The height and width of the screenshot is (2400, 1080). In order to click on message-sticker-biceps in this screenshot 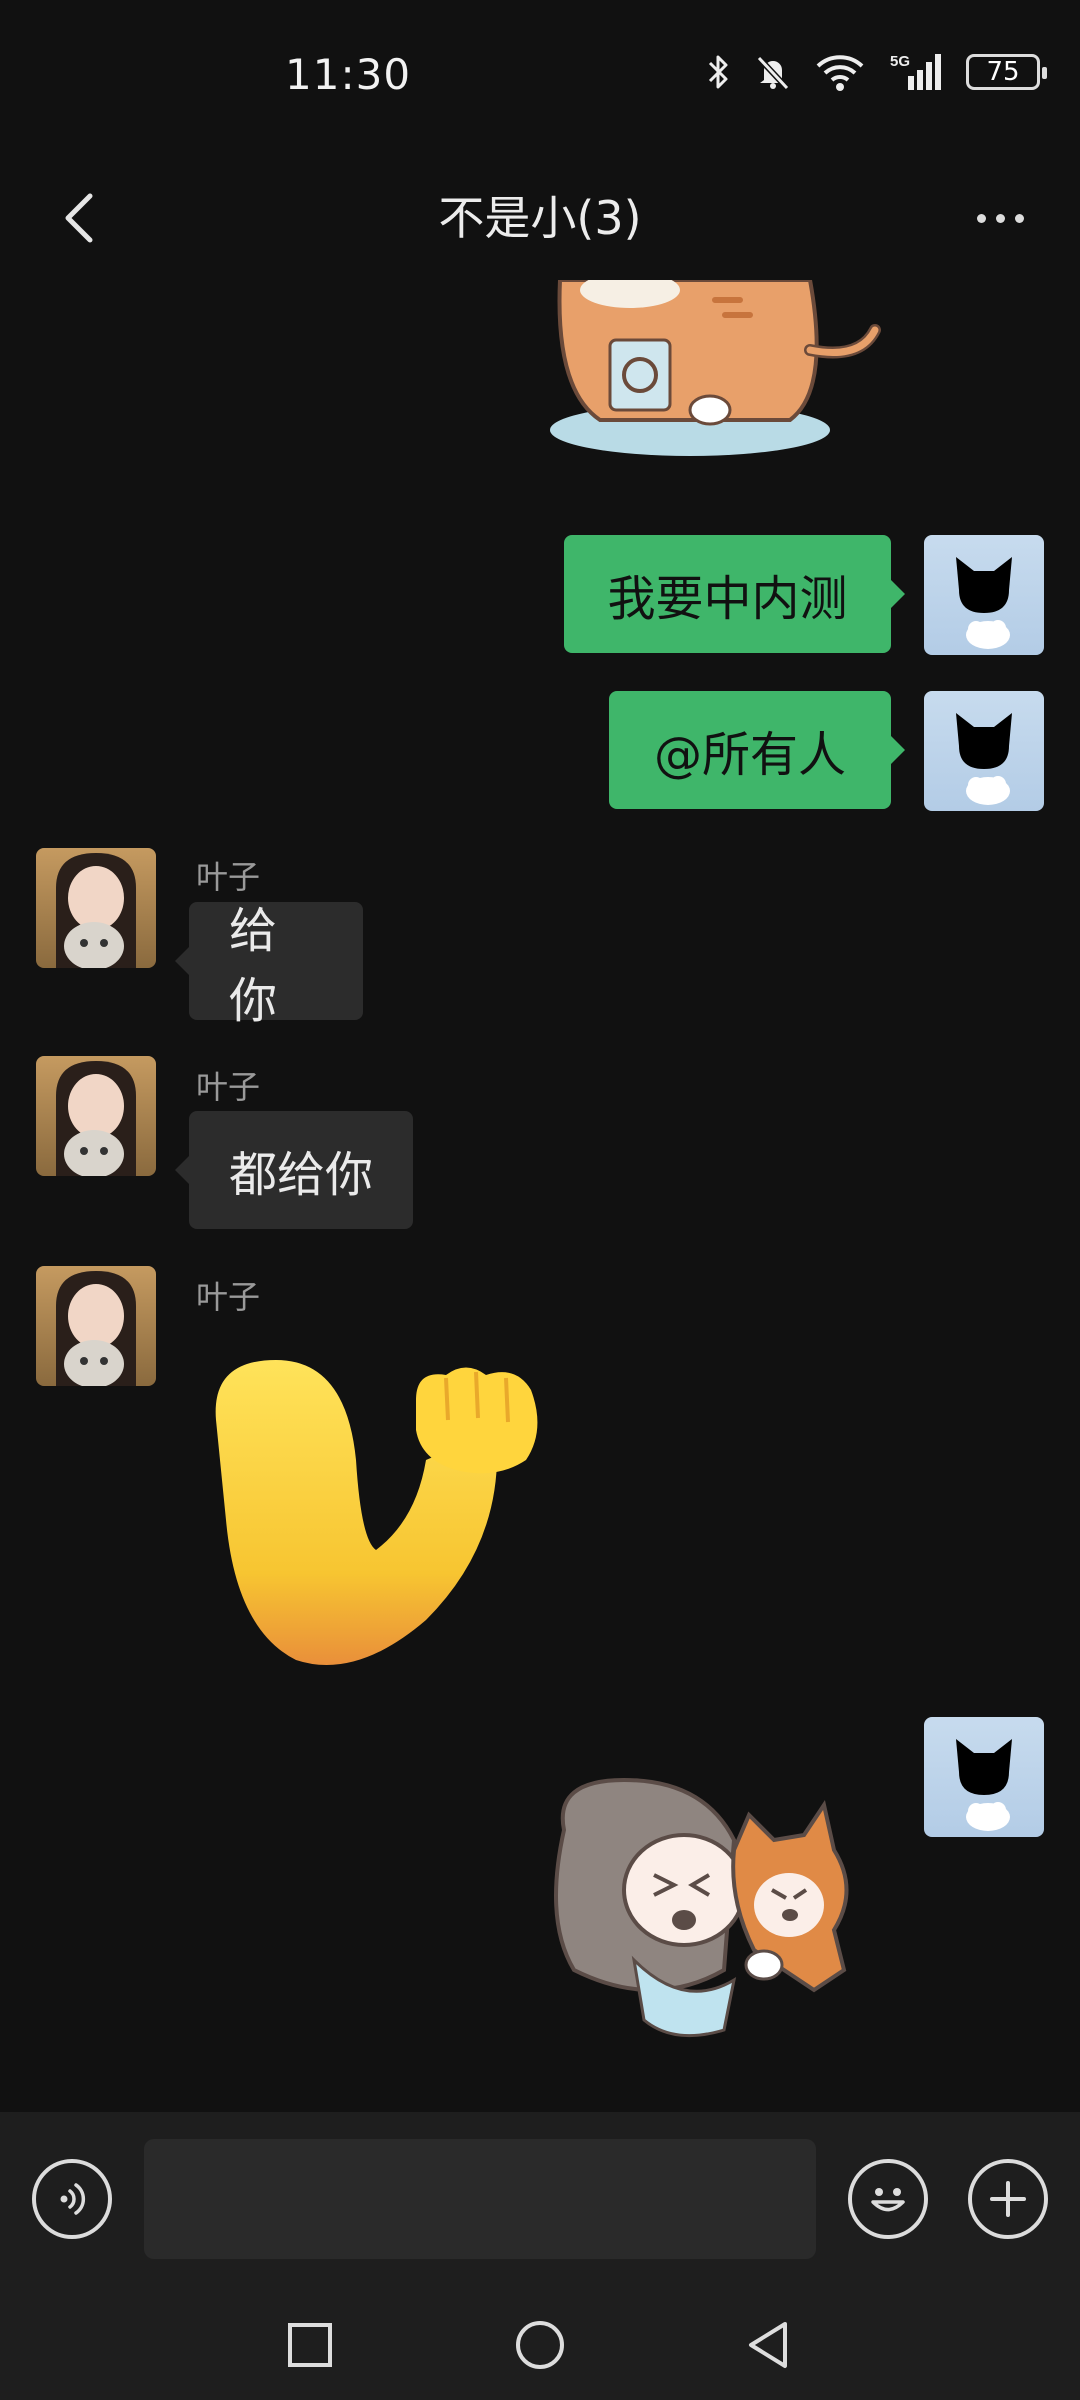, I will do `click(371, 1515)`.